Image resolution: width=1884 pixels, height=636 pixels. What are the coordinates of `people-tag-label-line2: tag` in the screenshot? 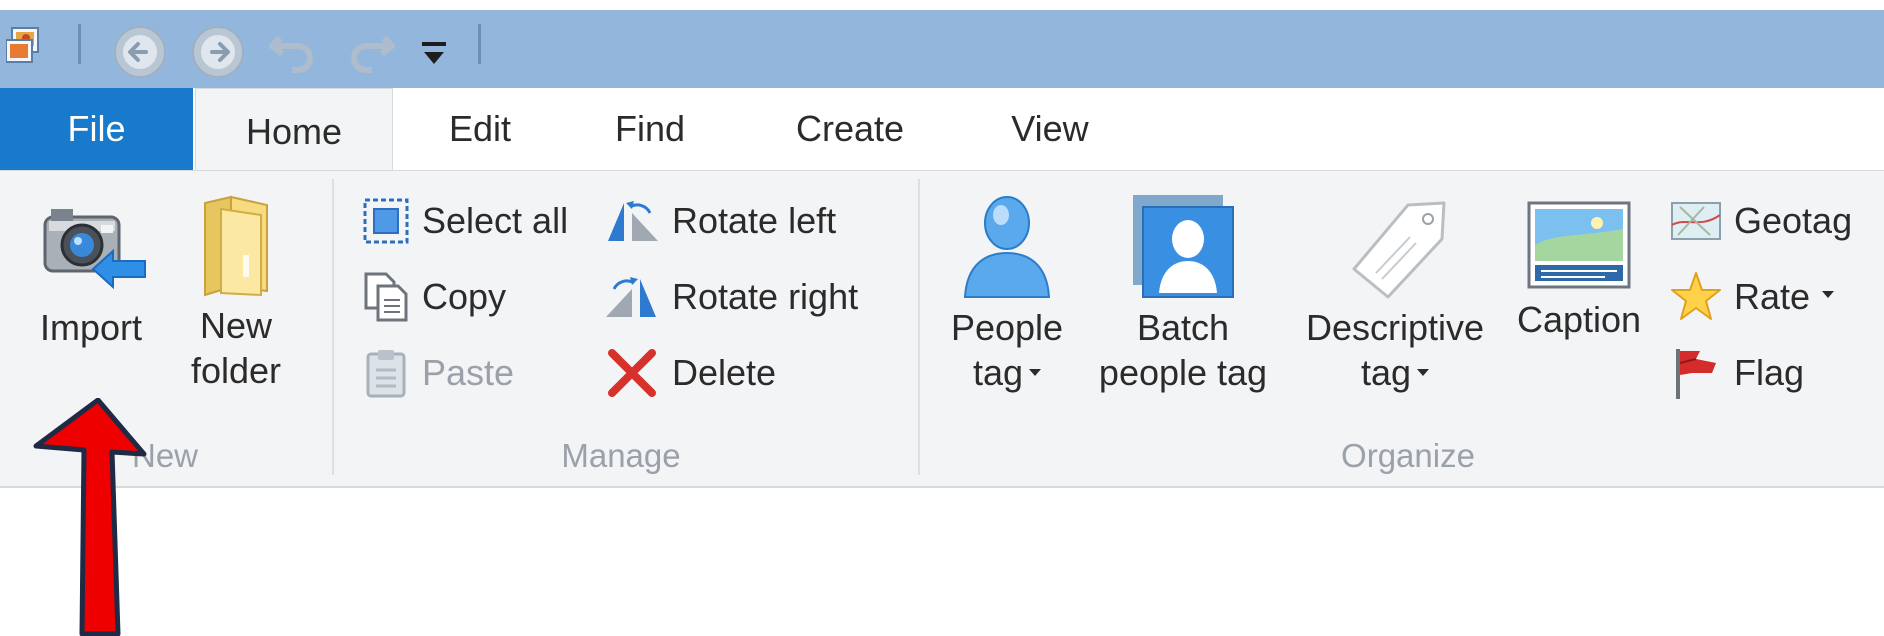 It's located at (998, 372).